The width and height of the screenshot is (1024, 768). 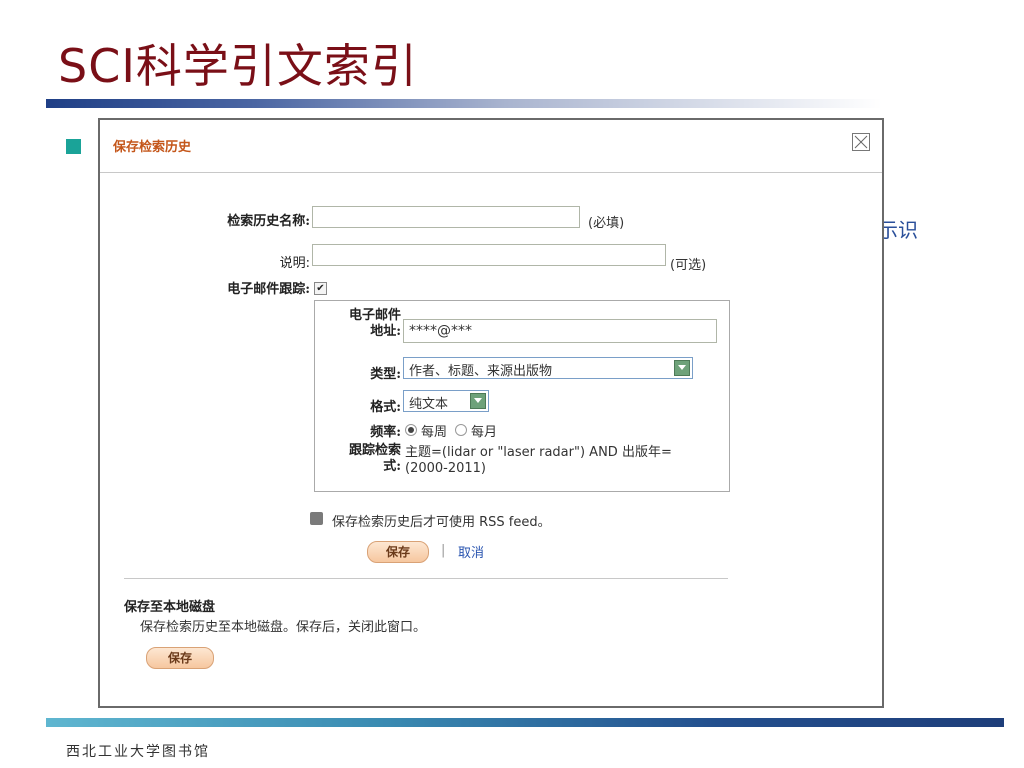 I want to click on frequency-label: 频率:, so click(x=385, y=432).